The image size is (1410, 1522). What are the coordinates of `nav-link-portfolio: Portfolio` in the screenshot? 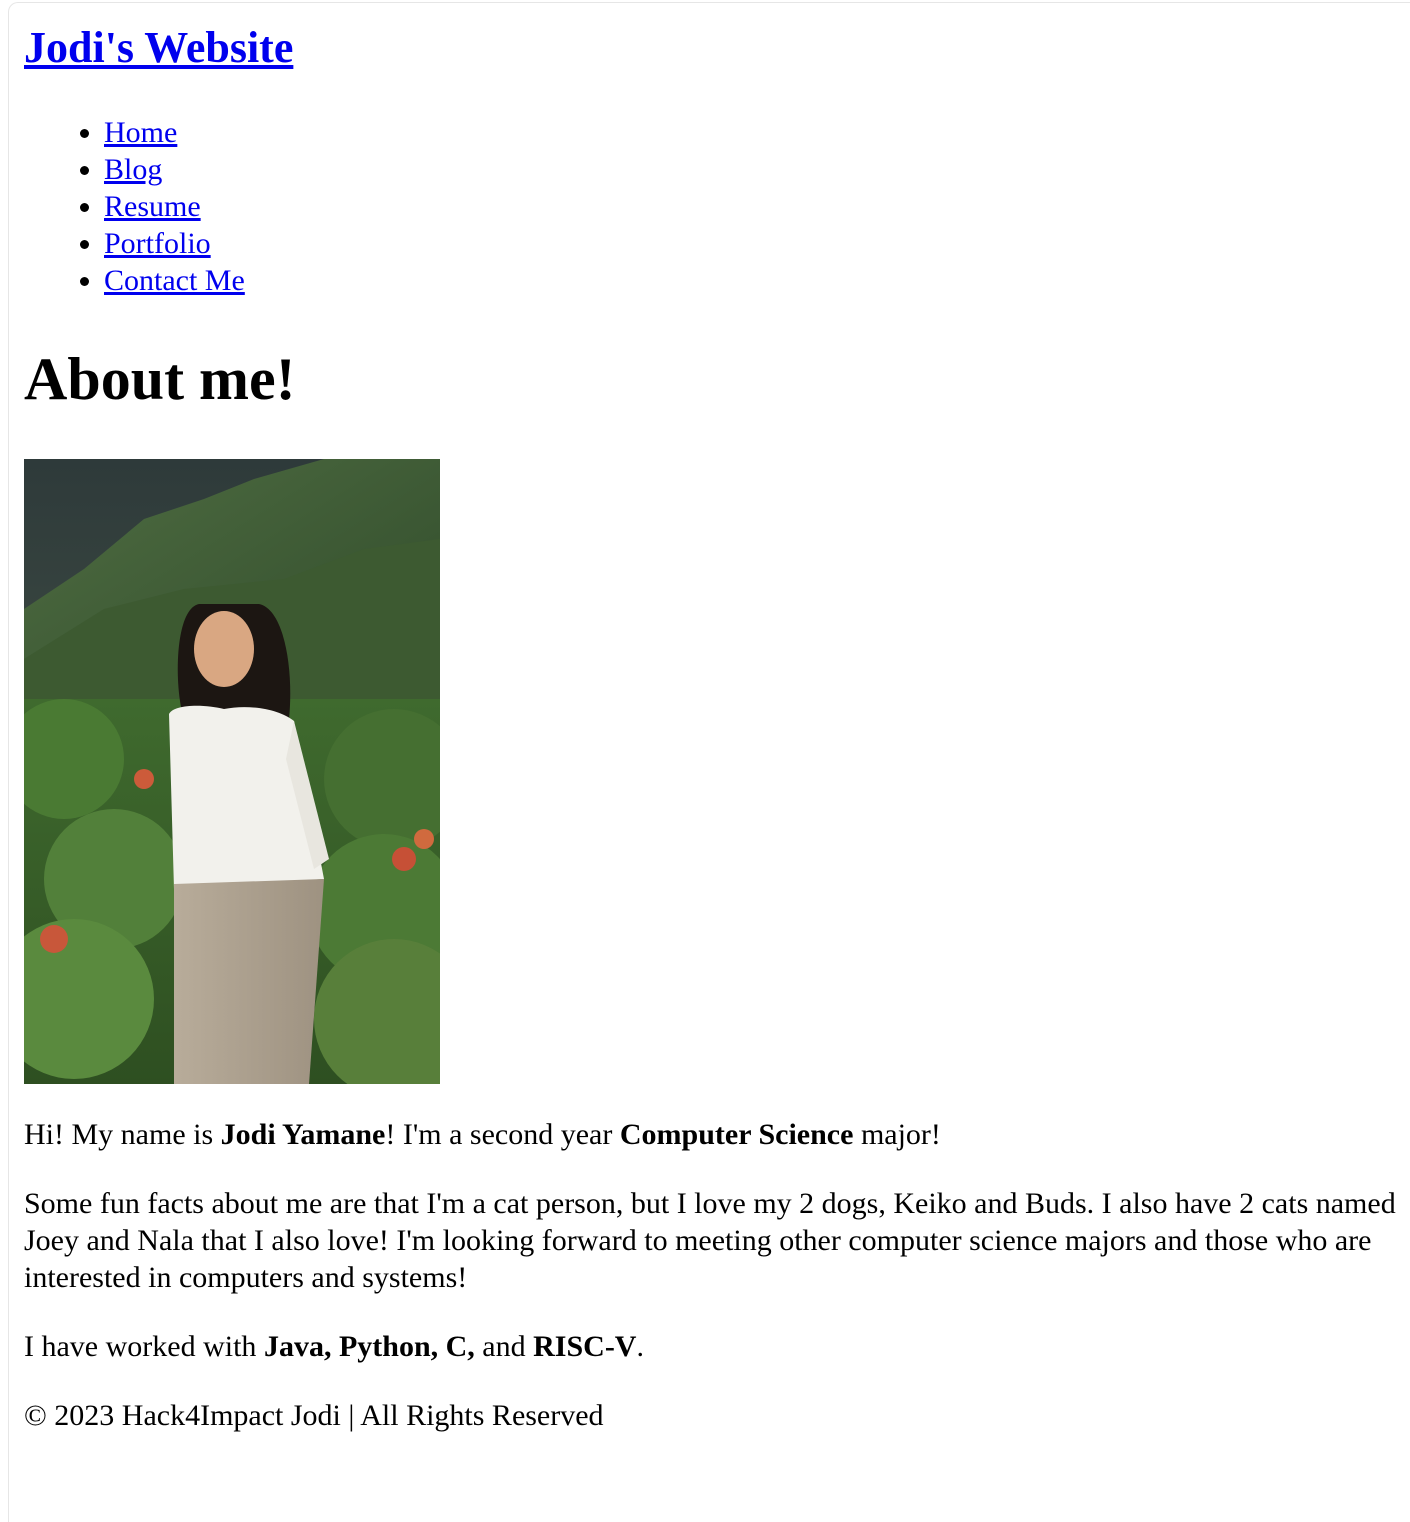 It's located at (157, 243).